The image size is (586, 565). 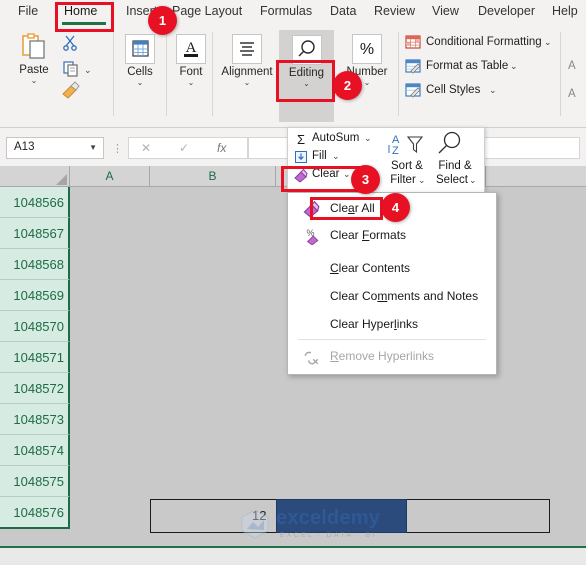 I want to click on row-header-1048568: 1048568, so click(x=35, y=264).